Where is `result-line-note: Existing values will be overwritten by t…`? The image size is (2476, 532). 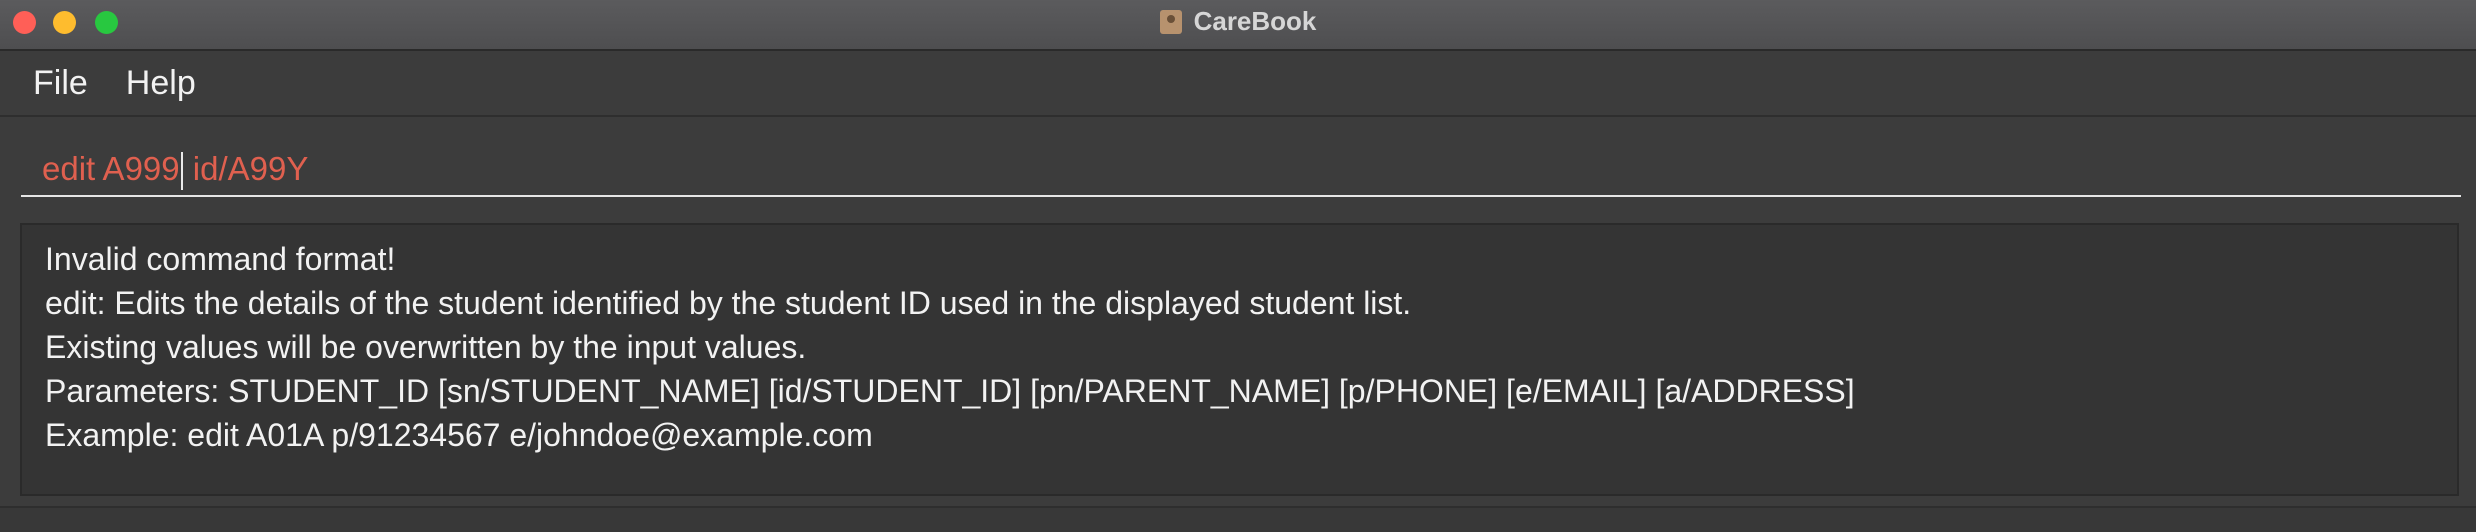
result-line-note: Existing values will be overwritten by t… is located at coordinates (426, 347).